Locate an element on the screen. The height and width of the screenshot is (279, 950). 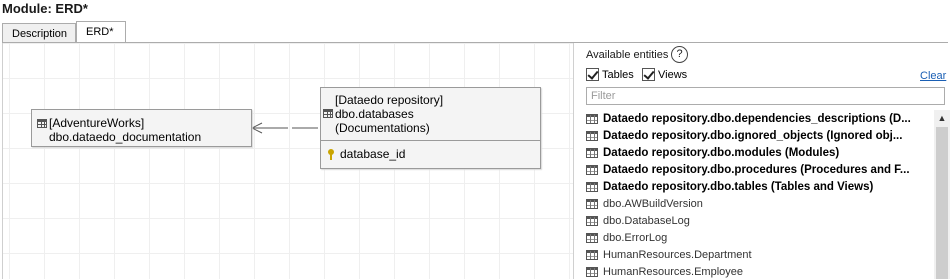
list-item: dbo.DatabaseLog is located at coordinates (759, 220).